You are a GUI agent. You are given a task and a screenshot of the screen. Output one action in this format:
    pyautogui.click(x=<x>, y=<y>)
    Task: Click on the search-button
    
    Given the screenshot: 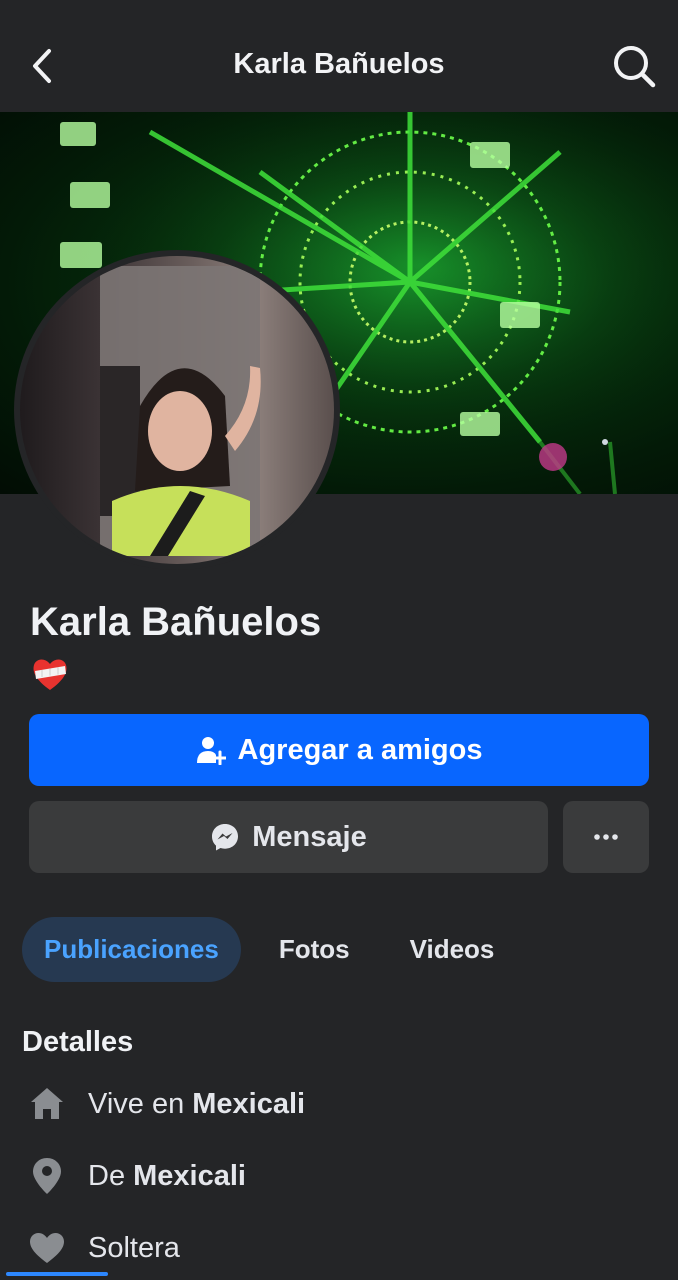 What is the action you would take?
    pyautogui.click(x=634, y=66)
    